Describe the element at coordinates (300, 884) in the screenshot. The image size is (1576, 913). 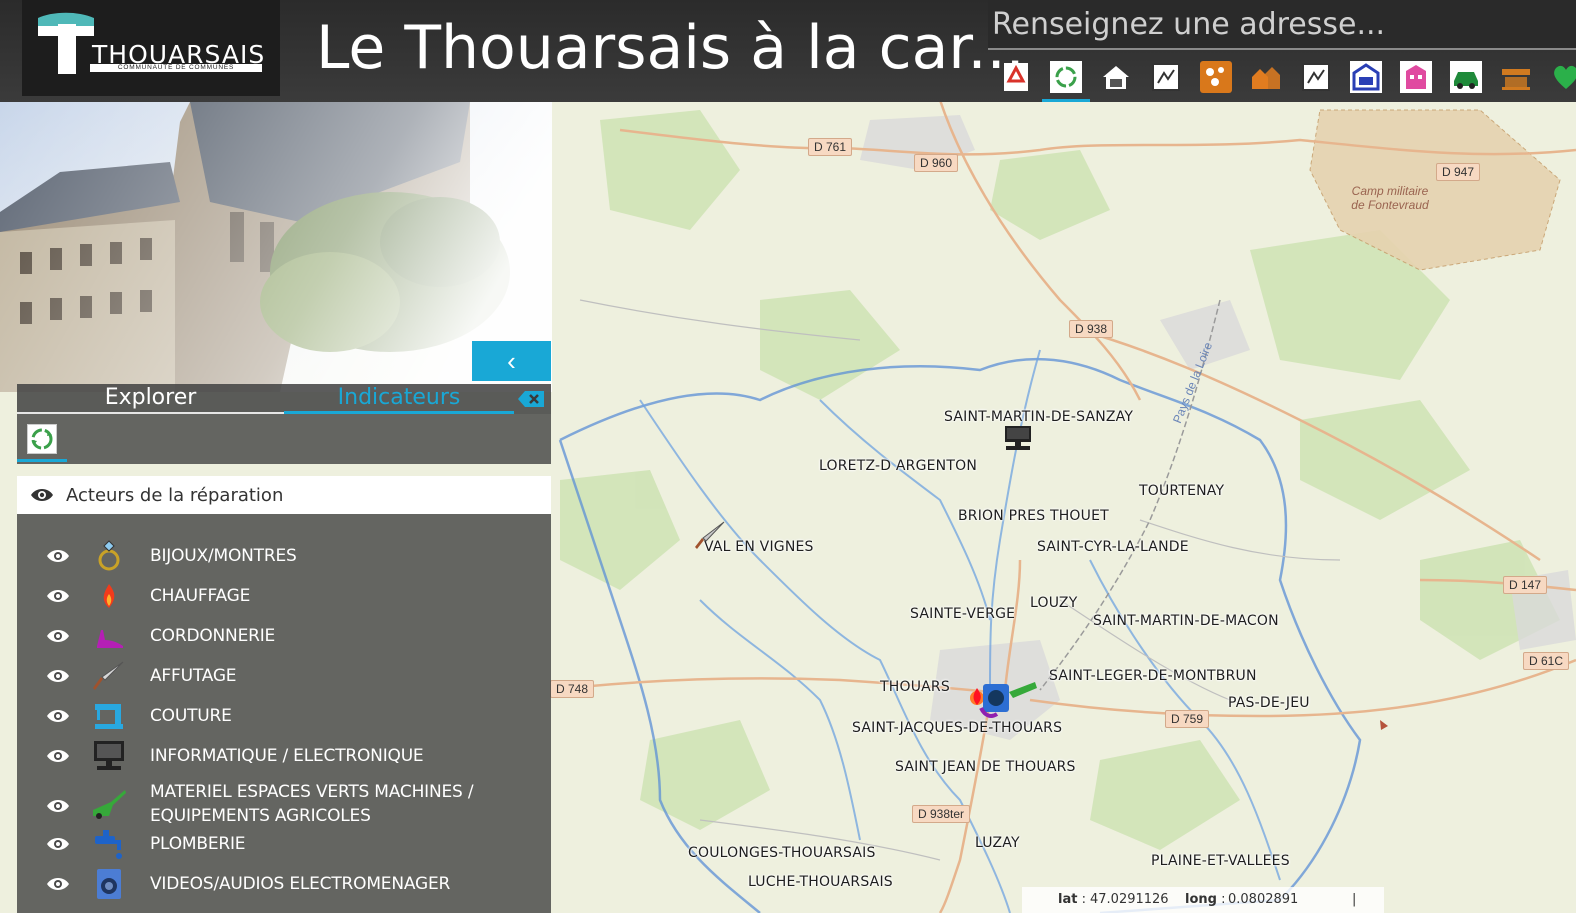
I see `legend-label: VIDEOS/AUDIOS ELECTROMENAGER` at that location.